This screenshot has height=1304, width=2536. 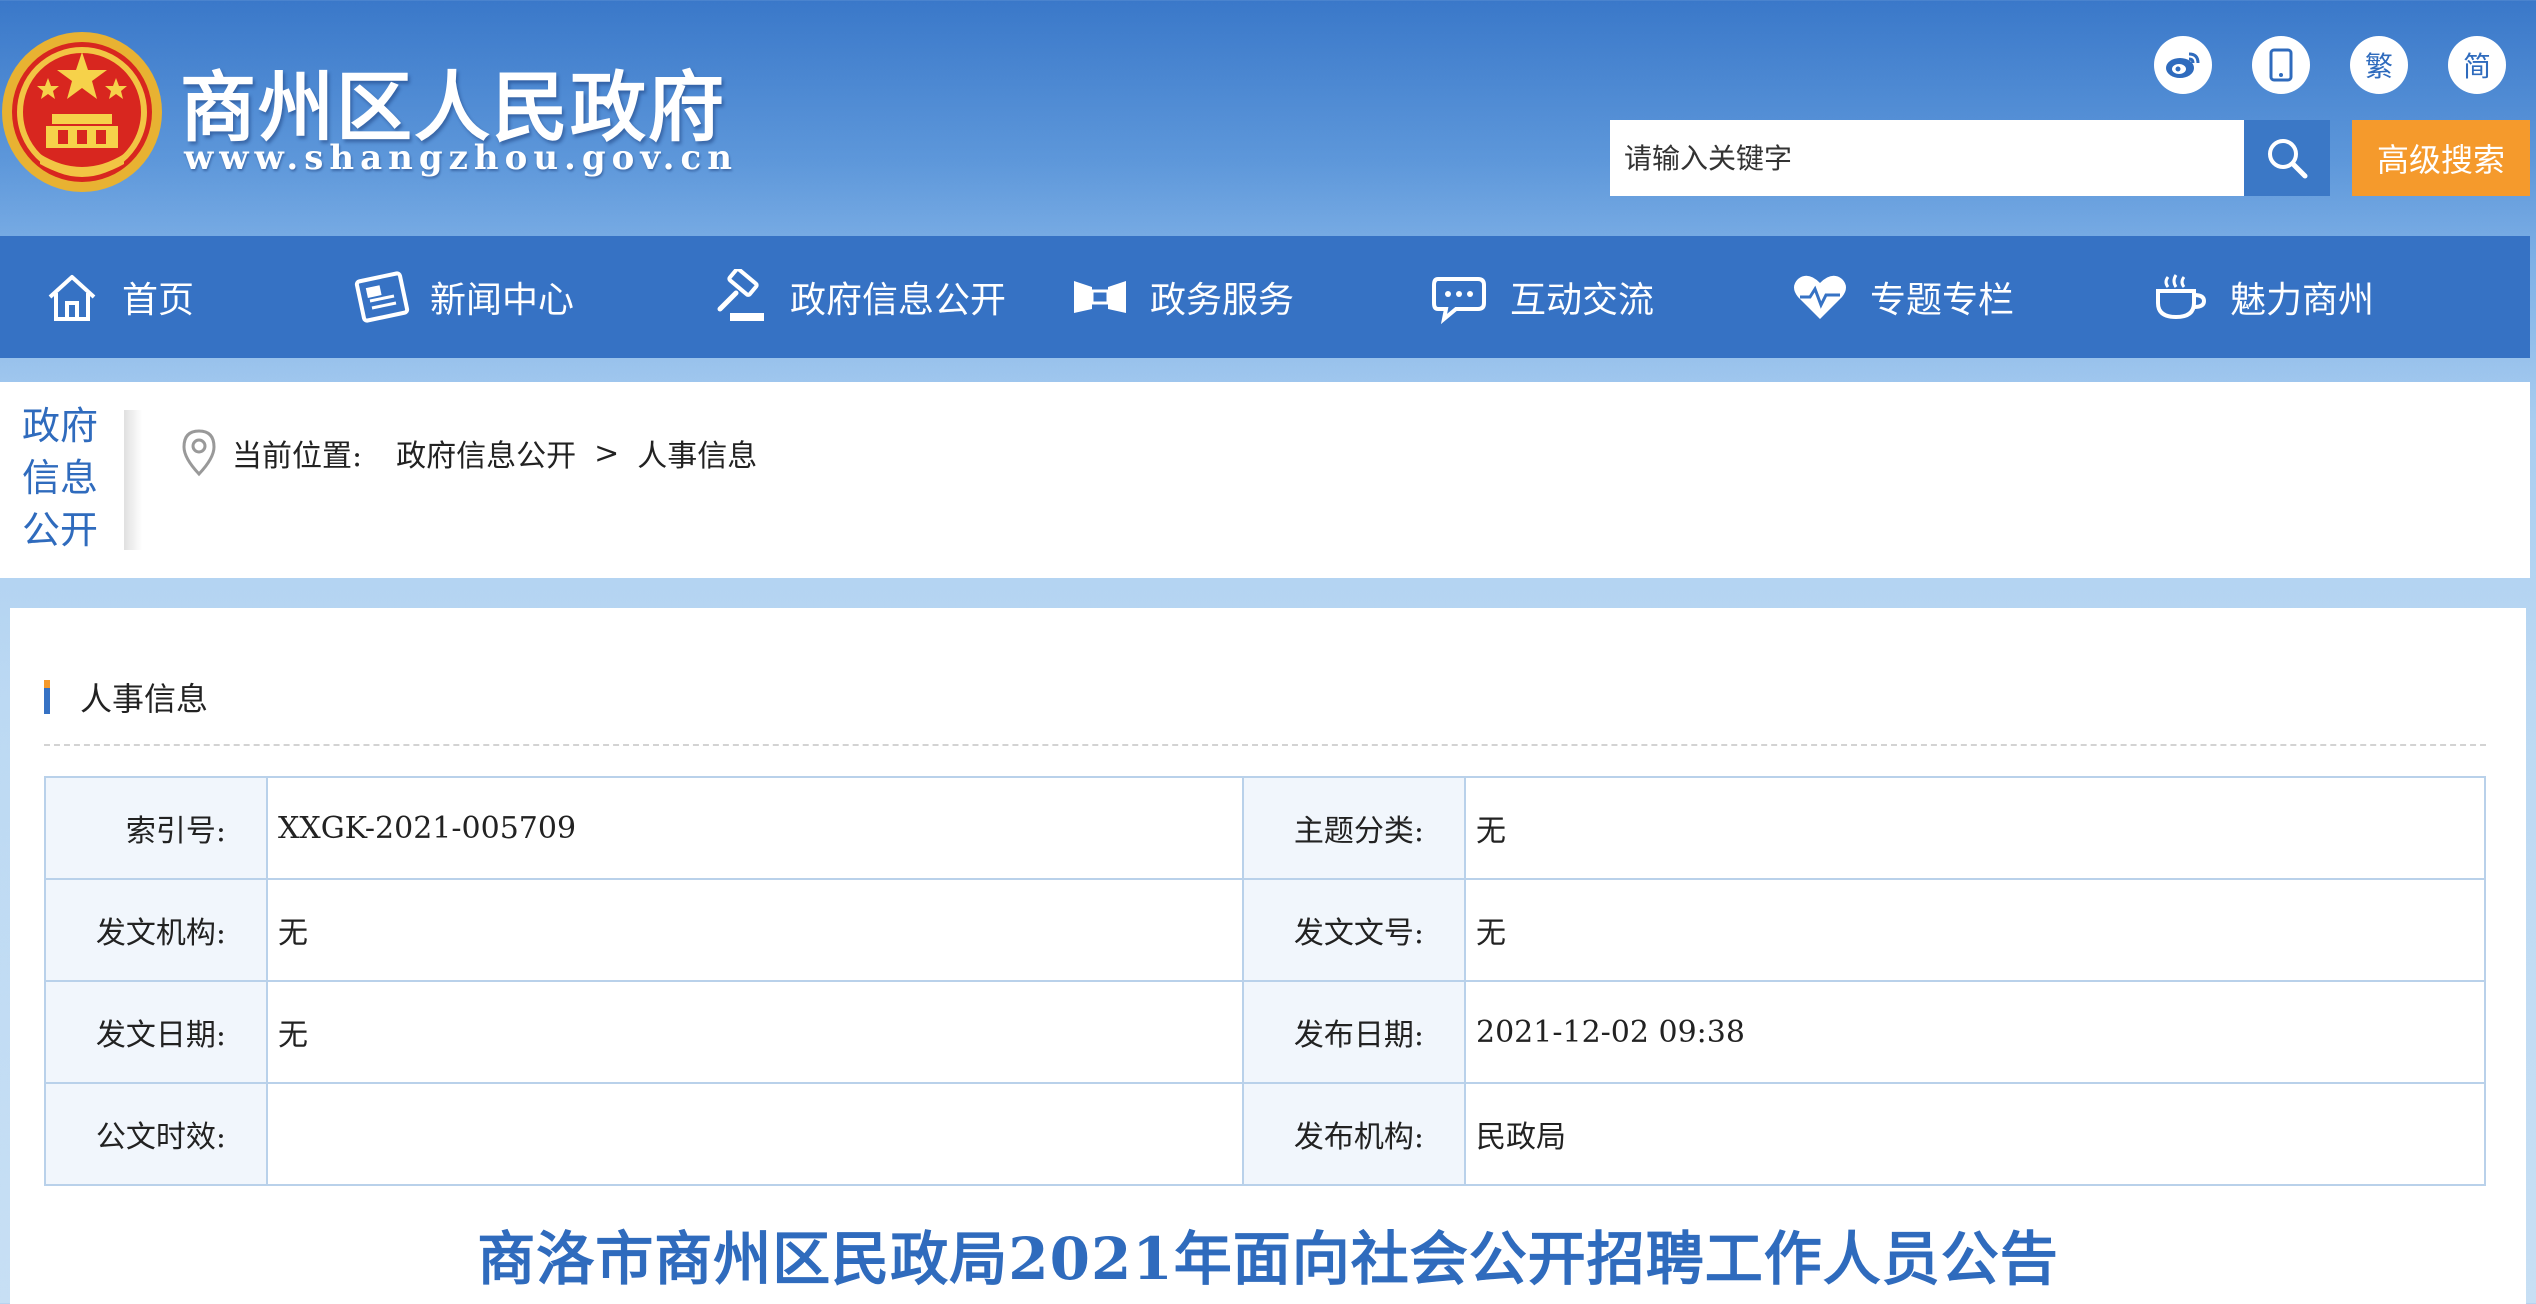 I want to click on search-input, so click(x=1927, y=158).